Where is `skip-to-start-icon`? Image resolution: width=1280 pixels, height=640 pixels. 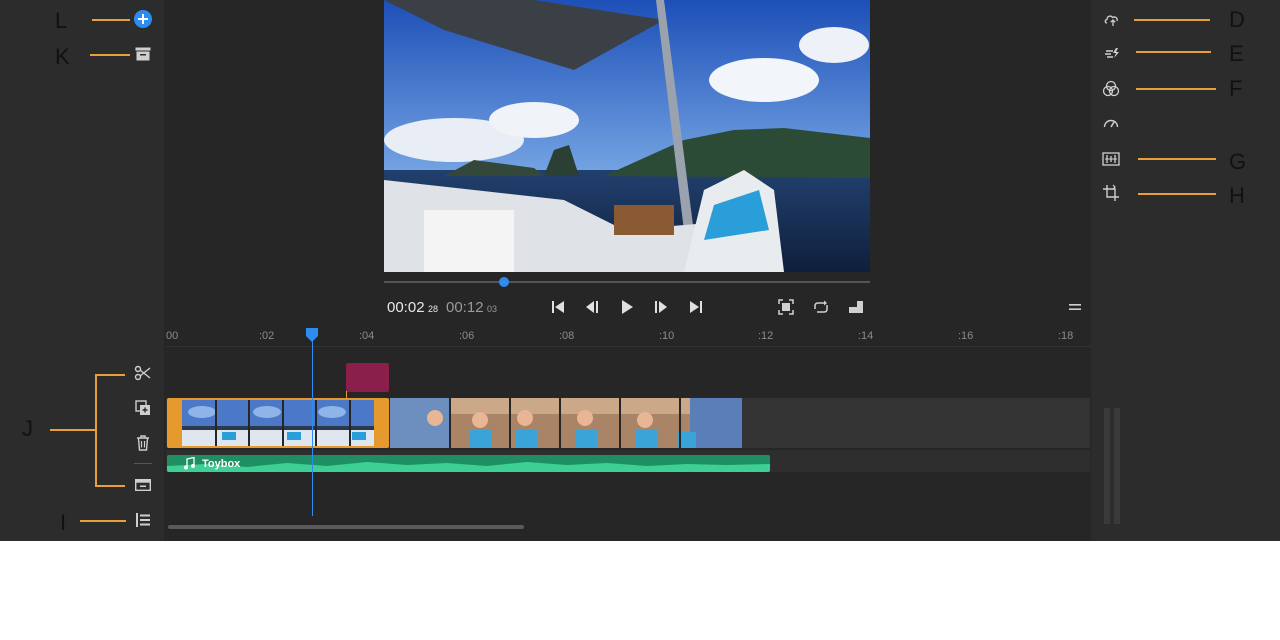 skip-to-start-icon is located at coordinates (558, 307).